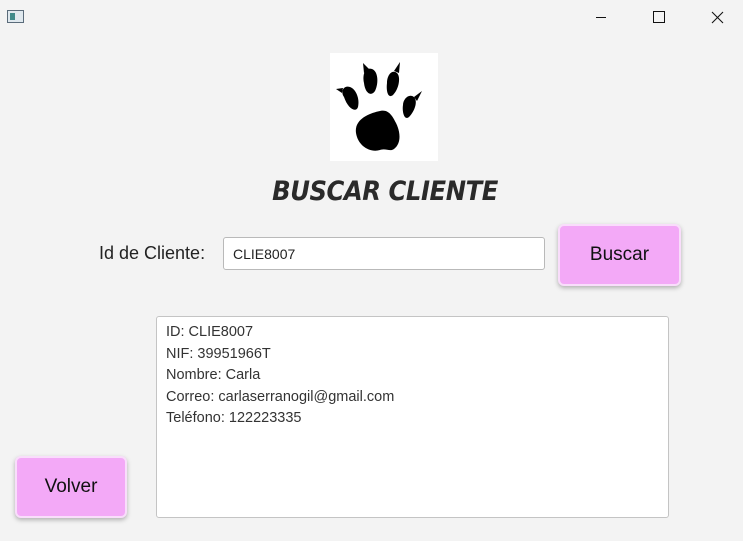 This screenshot has width=743, height=541. I want to click on search-button: Buscar, so click(619, 255).